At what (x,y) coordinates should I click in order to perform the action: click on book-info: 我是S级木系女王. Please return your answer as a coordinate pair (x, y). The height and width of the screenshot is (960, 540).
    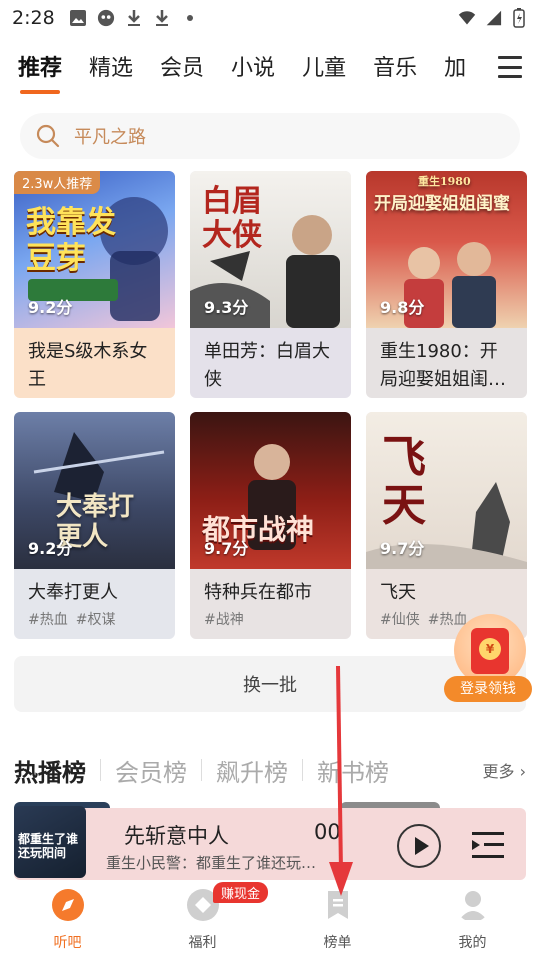
    Looking at the image, I should click on (94, 363).